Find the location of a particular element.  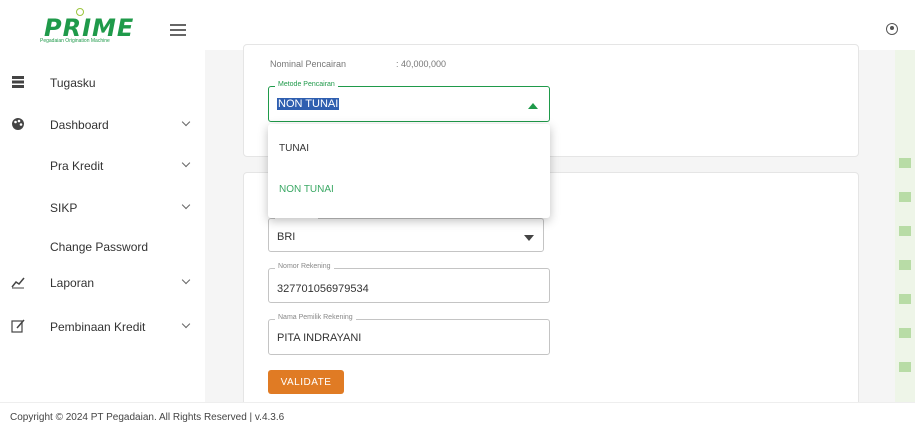

sidebar-item-label: Pembinaan Kredit is located at coordinates (98, 327).